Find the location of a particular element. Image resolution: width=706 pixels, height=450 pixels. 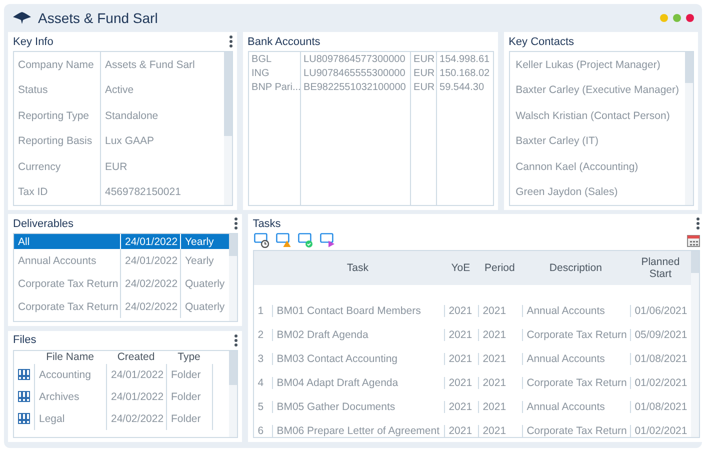

deliverable-row: All 24/01/2022 Yearly is located at coordinates (121, 241).